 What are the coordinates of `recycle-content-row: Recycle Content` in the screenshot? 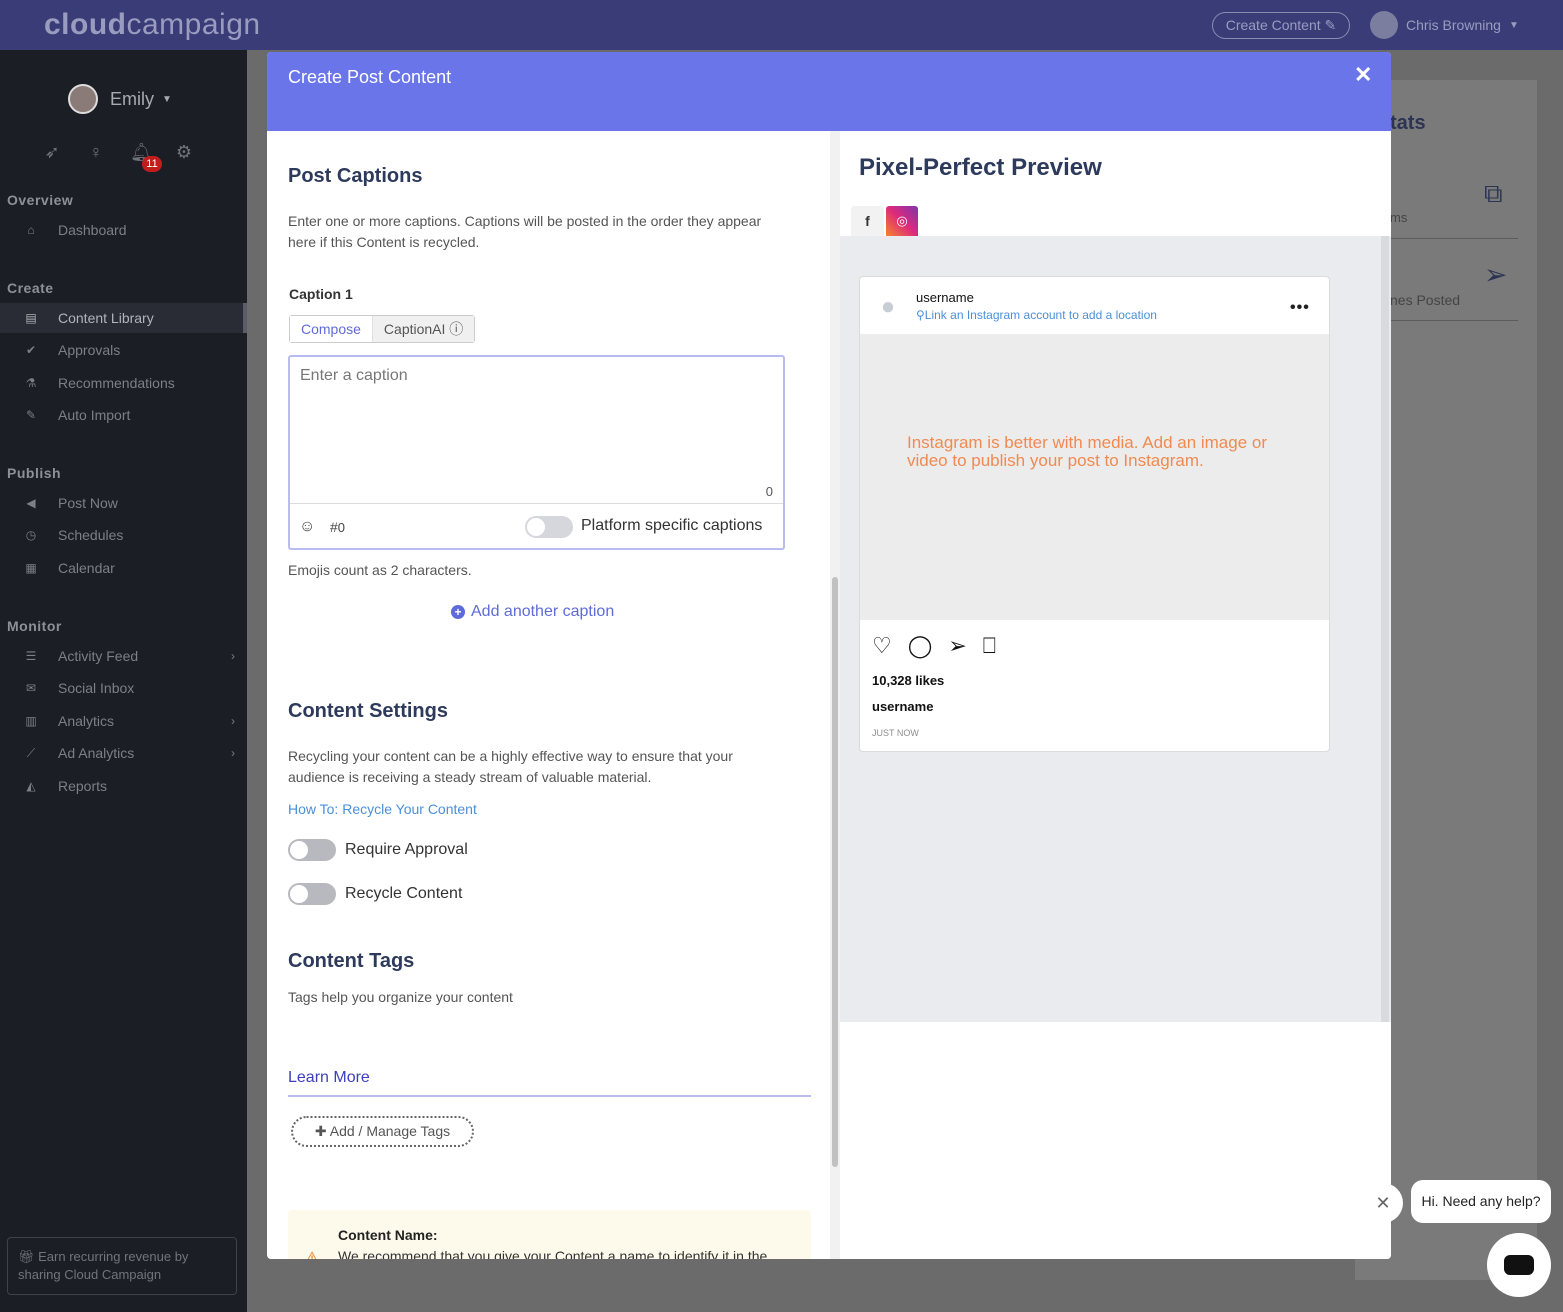 It's located at (375, 894).